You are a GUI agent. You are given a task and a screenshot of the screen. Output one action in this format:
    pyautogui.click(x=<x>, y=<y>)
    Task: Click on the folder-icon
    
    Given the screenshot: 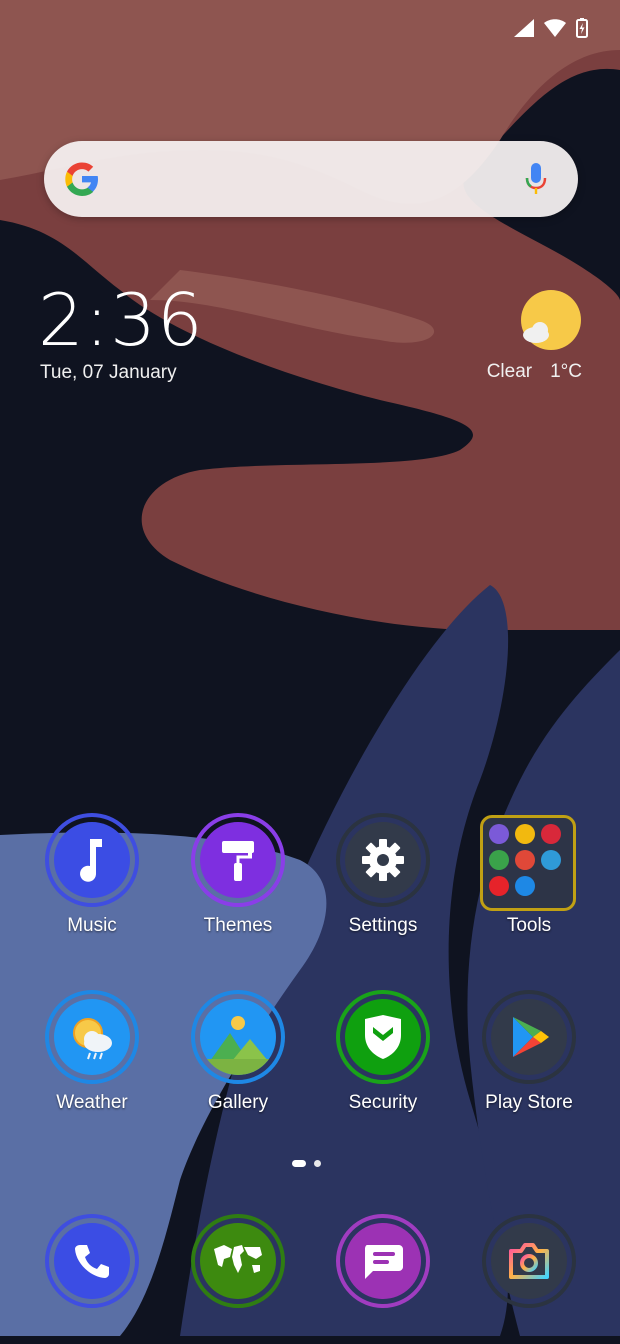 What is the action you would take?
    pyautogui.click(x=528, y=863)
    